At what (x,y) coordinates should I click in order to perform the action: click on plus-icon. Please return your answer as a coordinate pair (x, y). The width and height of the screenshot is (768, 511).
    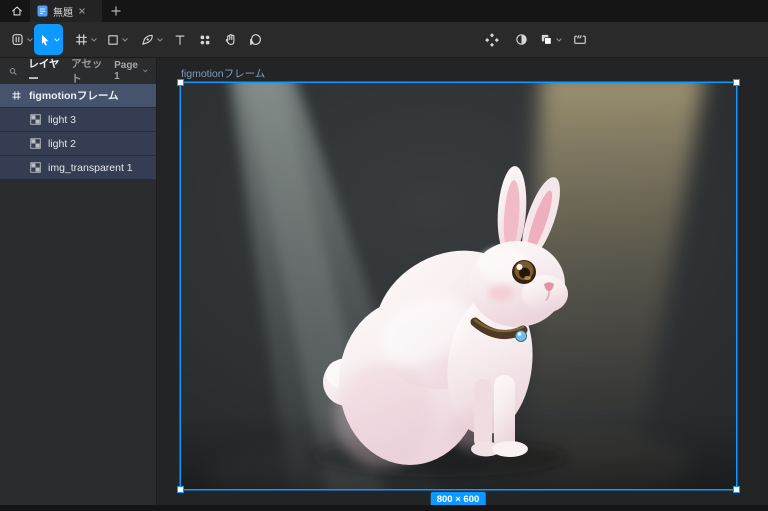
    Looking at the image, I should click on (116, 11).